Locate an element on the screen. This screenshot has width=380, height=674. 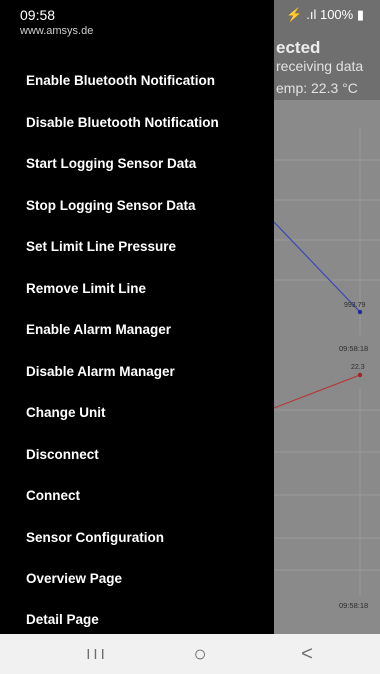
menu-item-label: Enable Alarm Manager is located at coordinates (99, 329).